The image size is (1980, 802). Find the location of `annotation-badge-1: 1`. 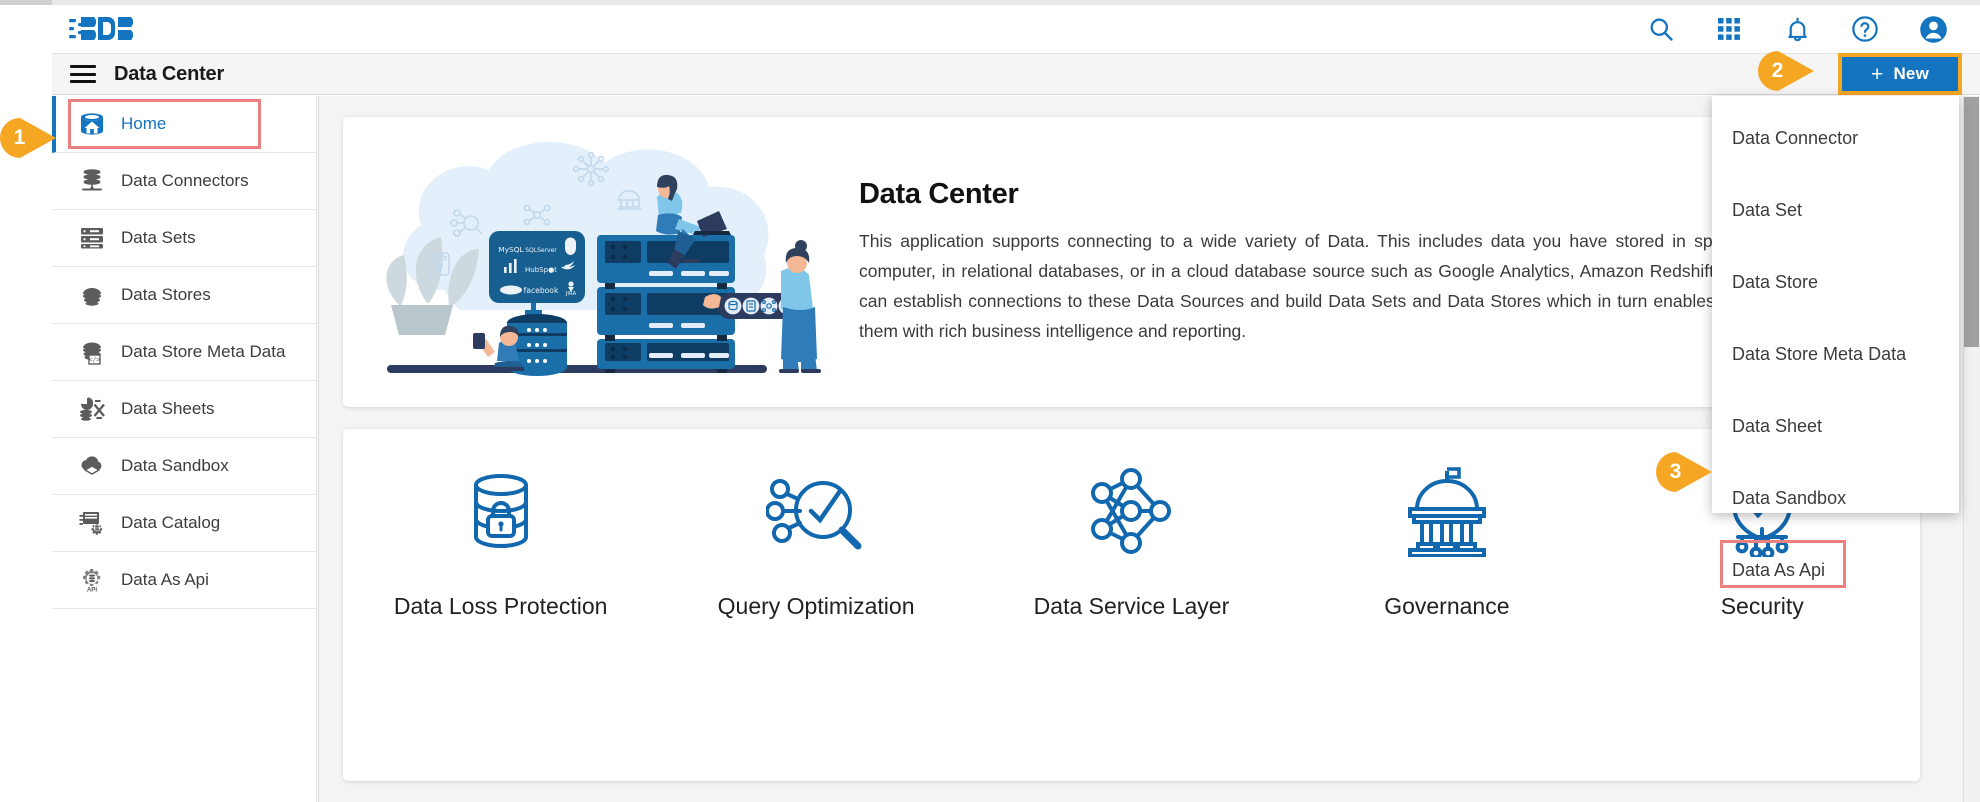

annotation-badge-1: 1 is located at coordinates (29, 138).